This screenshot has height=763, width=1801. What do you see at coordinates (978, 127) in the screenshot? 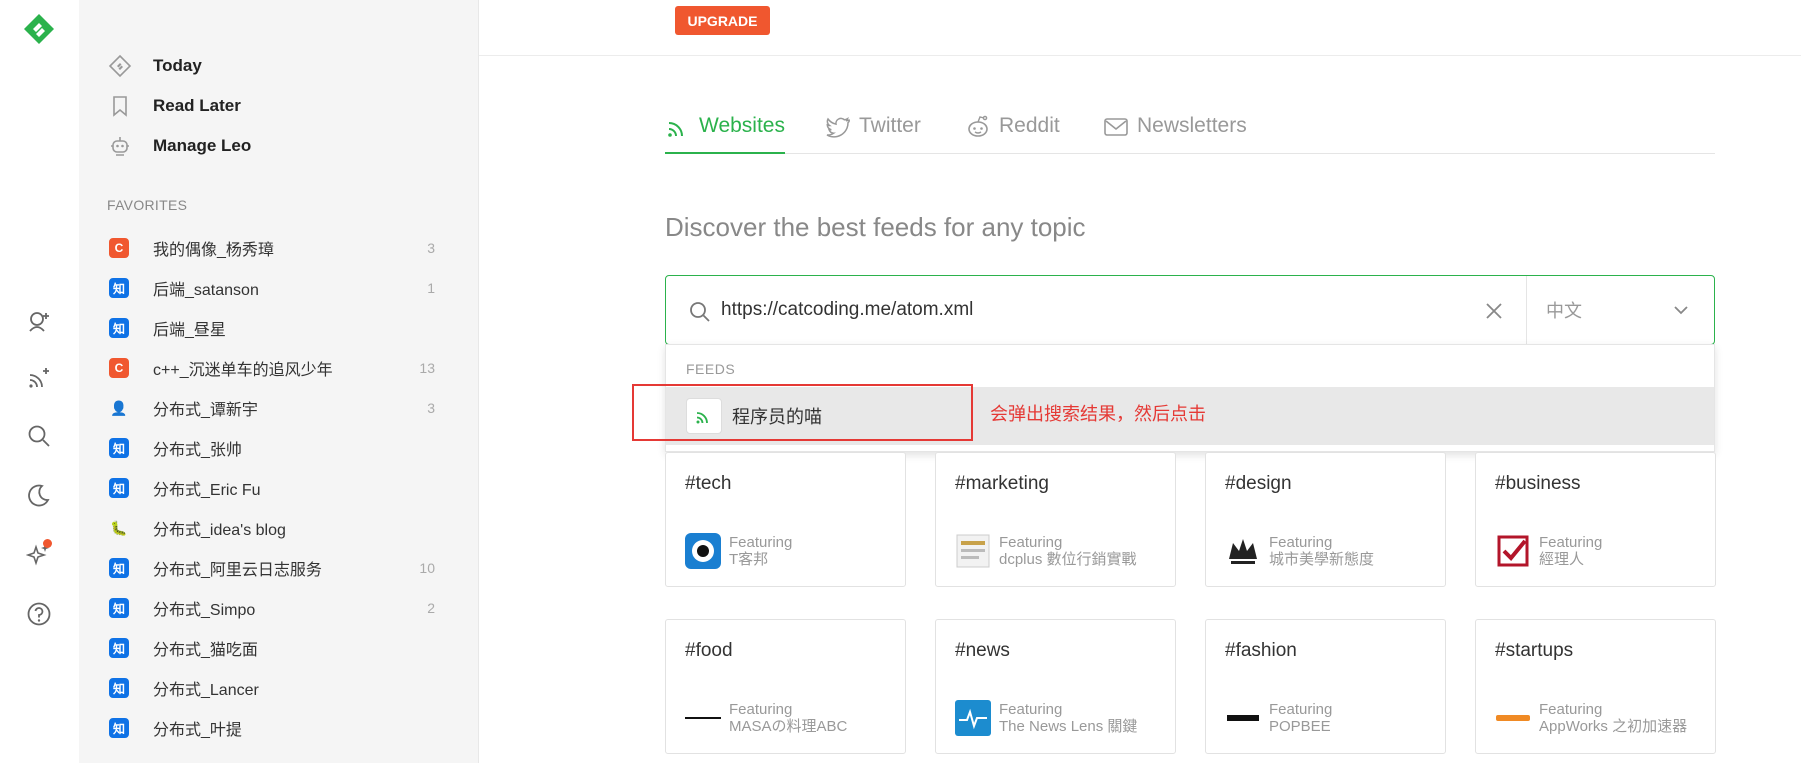
I see `reddit-icon` at bounding box center [978, 127].